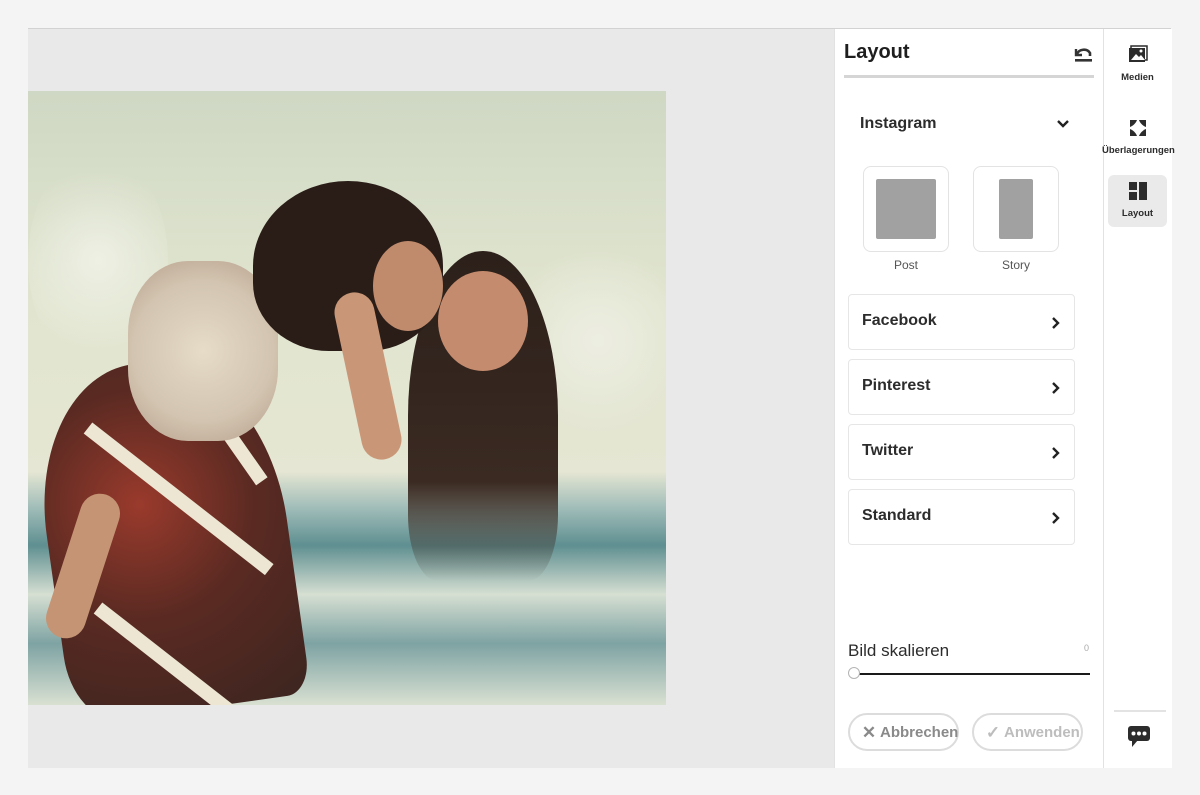 This screenshot has height=795, width=1200. What do you see at coordinates (898, 123) in the screenshot?
I see `instagram-label: Instagram` at bounding box center [898, 123].